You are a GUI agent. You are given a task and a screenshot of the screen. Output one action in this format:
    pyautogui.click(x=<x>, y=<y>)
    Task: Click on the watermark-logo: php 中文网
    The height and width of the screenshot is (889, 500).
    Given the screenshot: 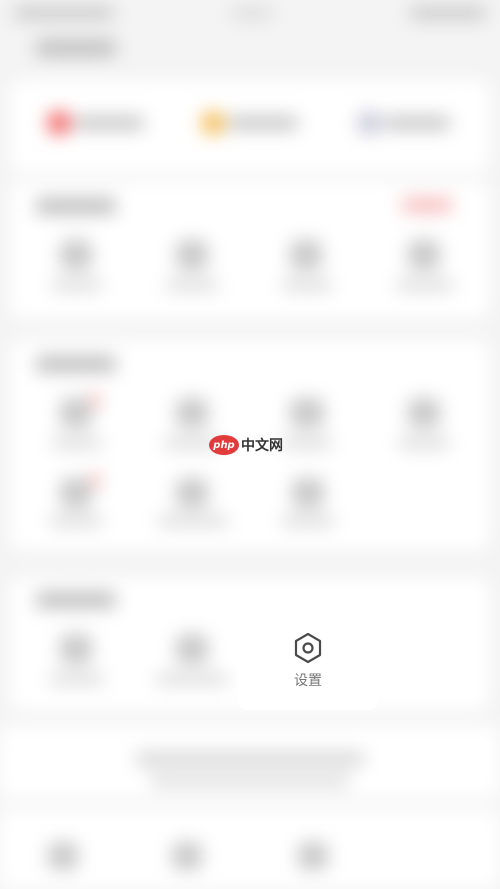 What is the action you would take?
    pyautogui.click(x=246, y=445)
    